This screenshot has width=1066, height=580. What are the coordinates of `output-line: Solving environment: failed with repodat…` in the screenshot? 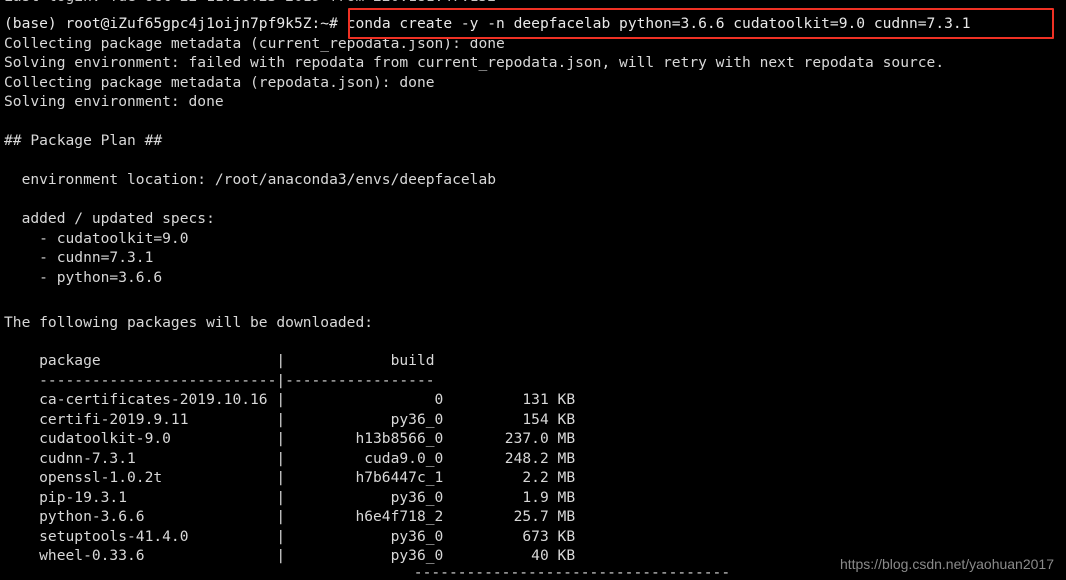 It's located at (474, 62).